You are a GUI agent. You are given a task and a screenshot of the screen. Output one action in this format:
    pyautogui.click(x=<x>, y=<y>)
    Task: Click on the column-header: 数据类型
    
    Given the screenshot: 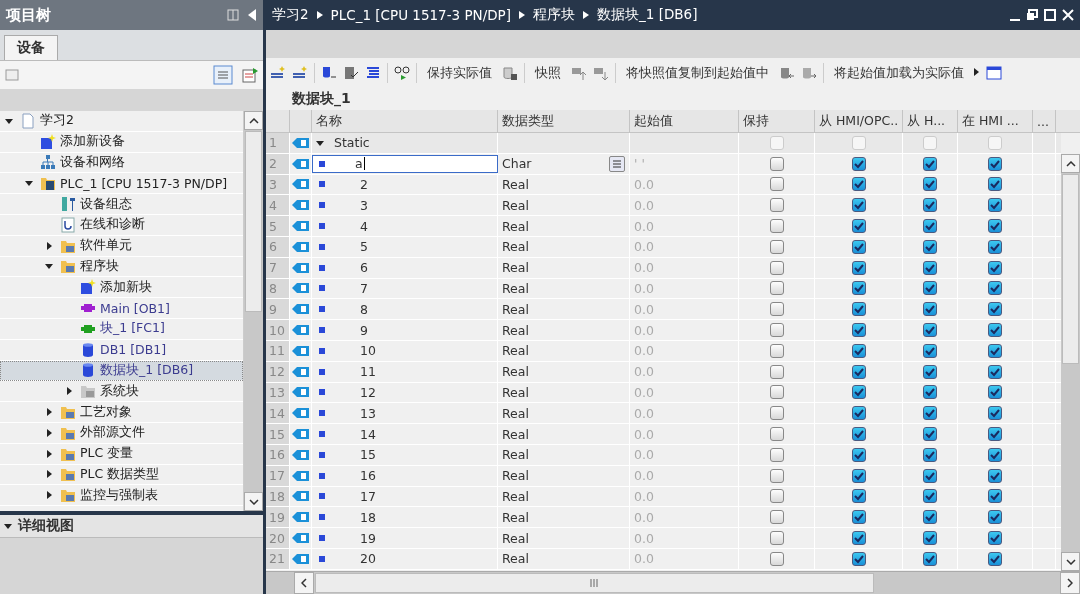 What is the action you would take?
    pyautogui.click(x=564, y=121)
    